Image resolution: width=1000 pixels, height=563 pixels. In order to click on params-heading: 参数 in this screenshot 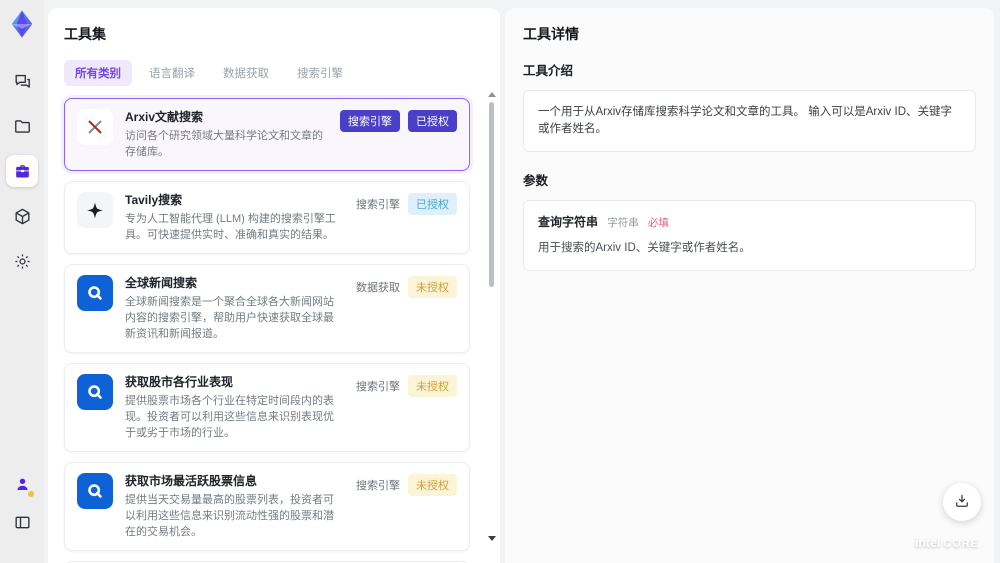, I will do `click(536, 181)`.